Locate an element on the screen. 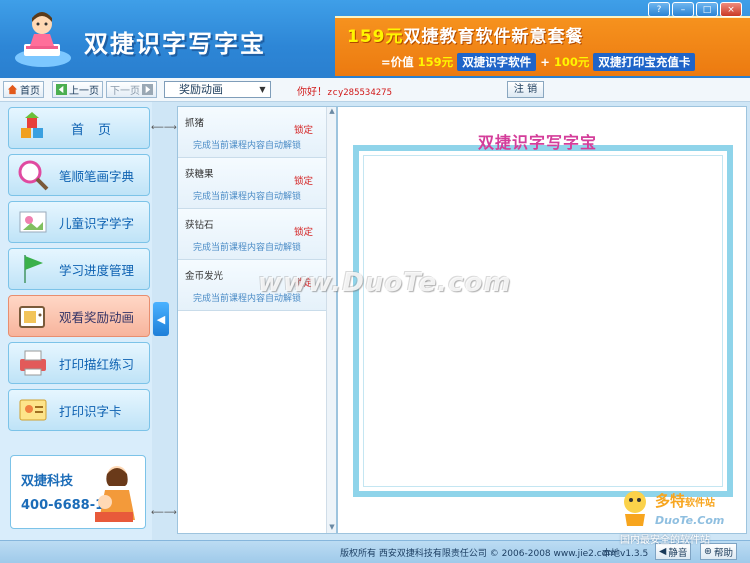 Image resolution: width=750 pixels, height=563 pixels. user-greeting: 你好！zcy285534275 is located at coordinates (345, 92).